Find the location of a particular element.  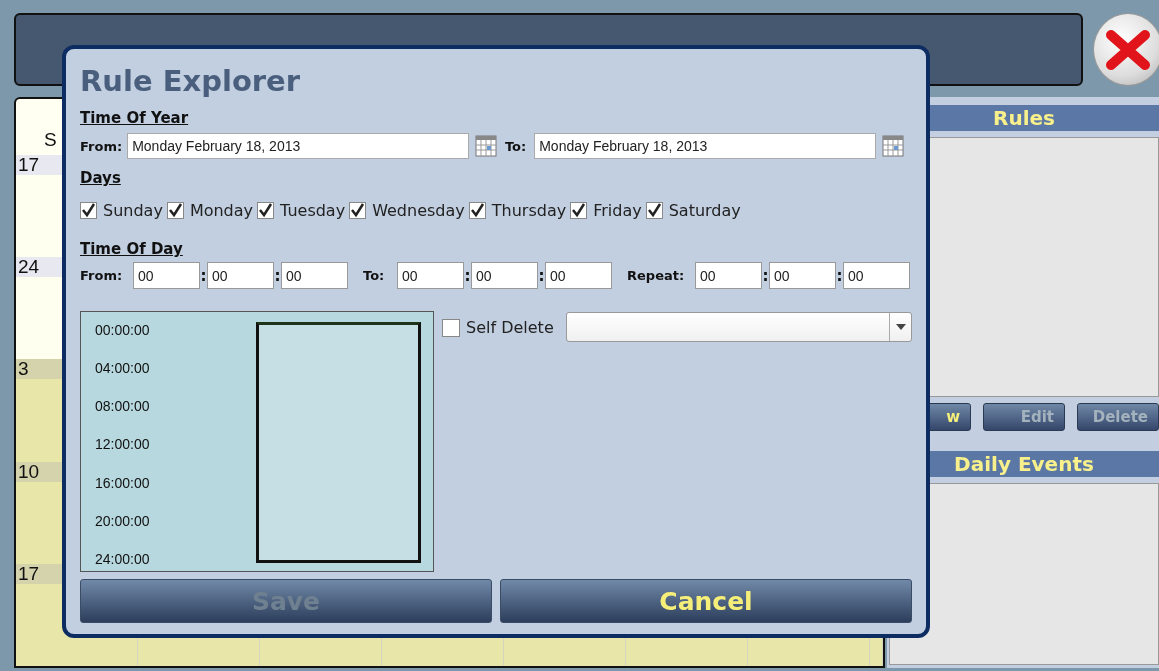

day-label: Saturday is located at coordinates (704, 210).